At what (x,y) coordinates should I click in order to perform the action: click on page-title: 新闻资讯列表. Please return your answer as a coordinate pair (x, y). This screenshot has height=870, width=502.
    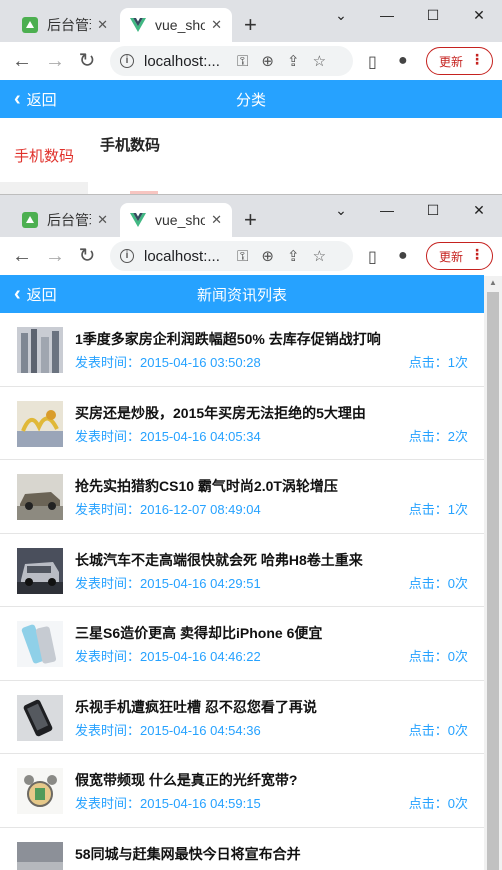
    Looking at the image, I should click on (241, 295).